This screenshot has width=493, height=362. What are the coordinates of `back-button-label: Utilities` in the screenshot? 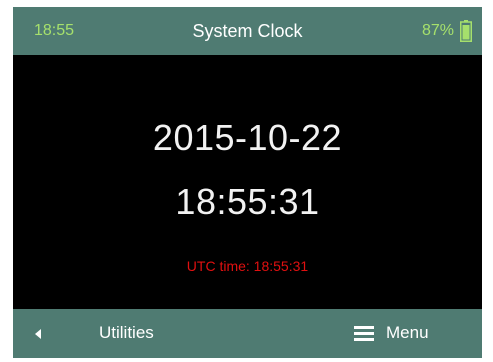 It's located at (126, 332).